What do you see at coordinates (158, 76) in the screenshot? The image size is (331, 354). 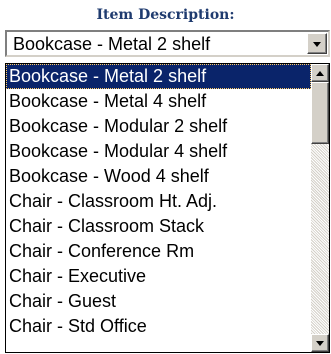 I see `list-item-selected: Bookcase - Metal 2 shelf` at bounding box center [158, 76].